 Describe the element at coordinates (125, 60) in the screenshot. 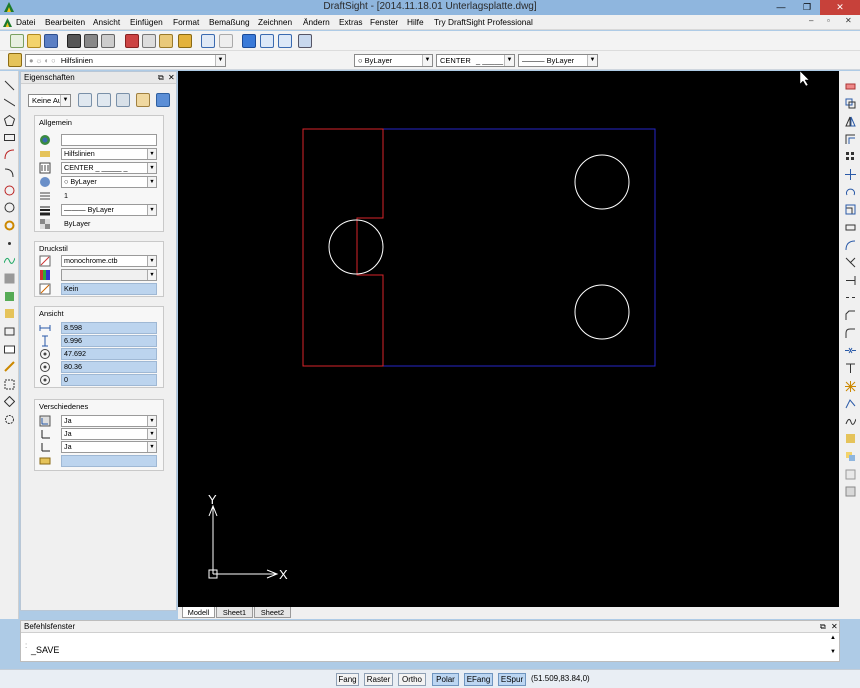

I see `layer-combo: ● ☼ ◐ ○ Hilfslinien ▼` at that location.